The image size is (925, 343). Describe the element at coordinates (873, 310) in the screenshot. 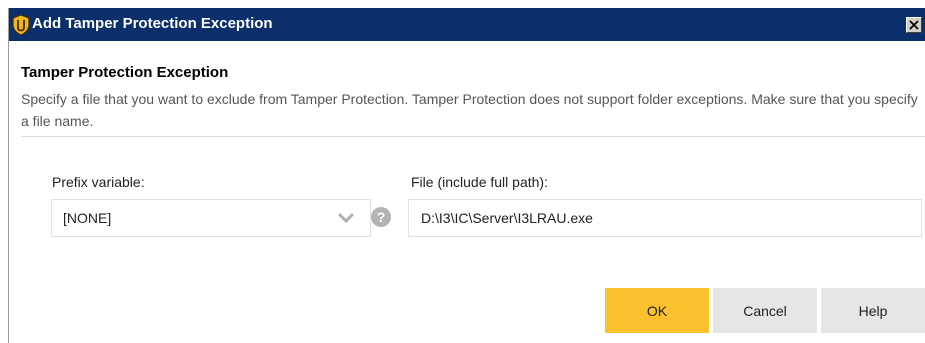

I see `help-button: Help` at that location.